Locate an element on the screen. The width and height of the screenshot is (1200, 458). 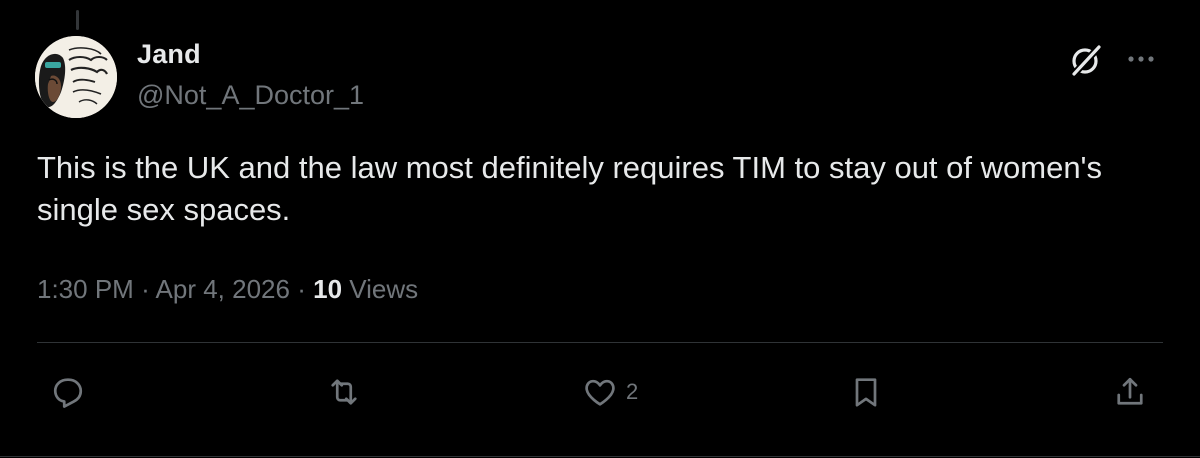
tweet-meta: 1:30 PM · Apr 4, 2026 · 10 Views is located at coordinates (227, 289).